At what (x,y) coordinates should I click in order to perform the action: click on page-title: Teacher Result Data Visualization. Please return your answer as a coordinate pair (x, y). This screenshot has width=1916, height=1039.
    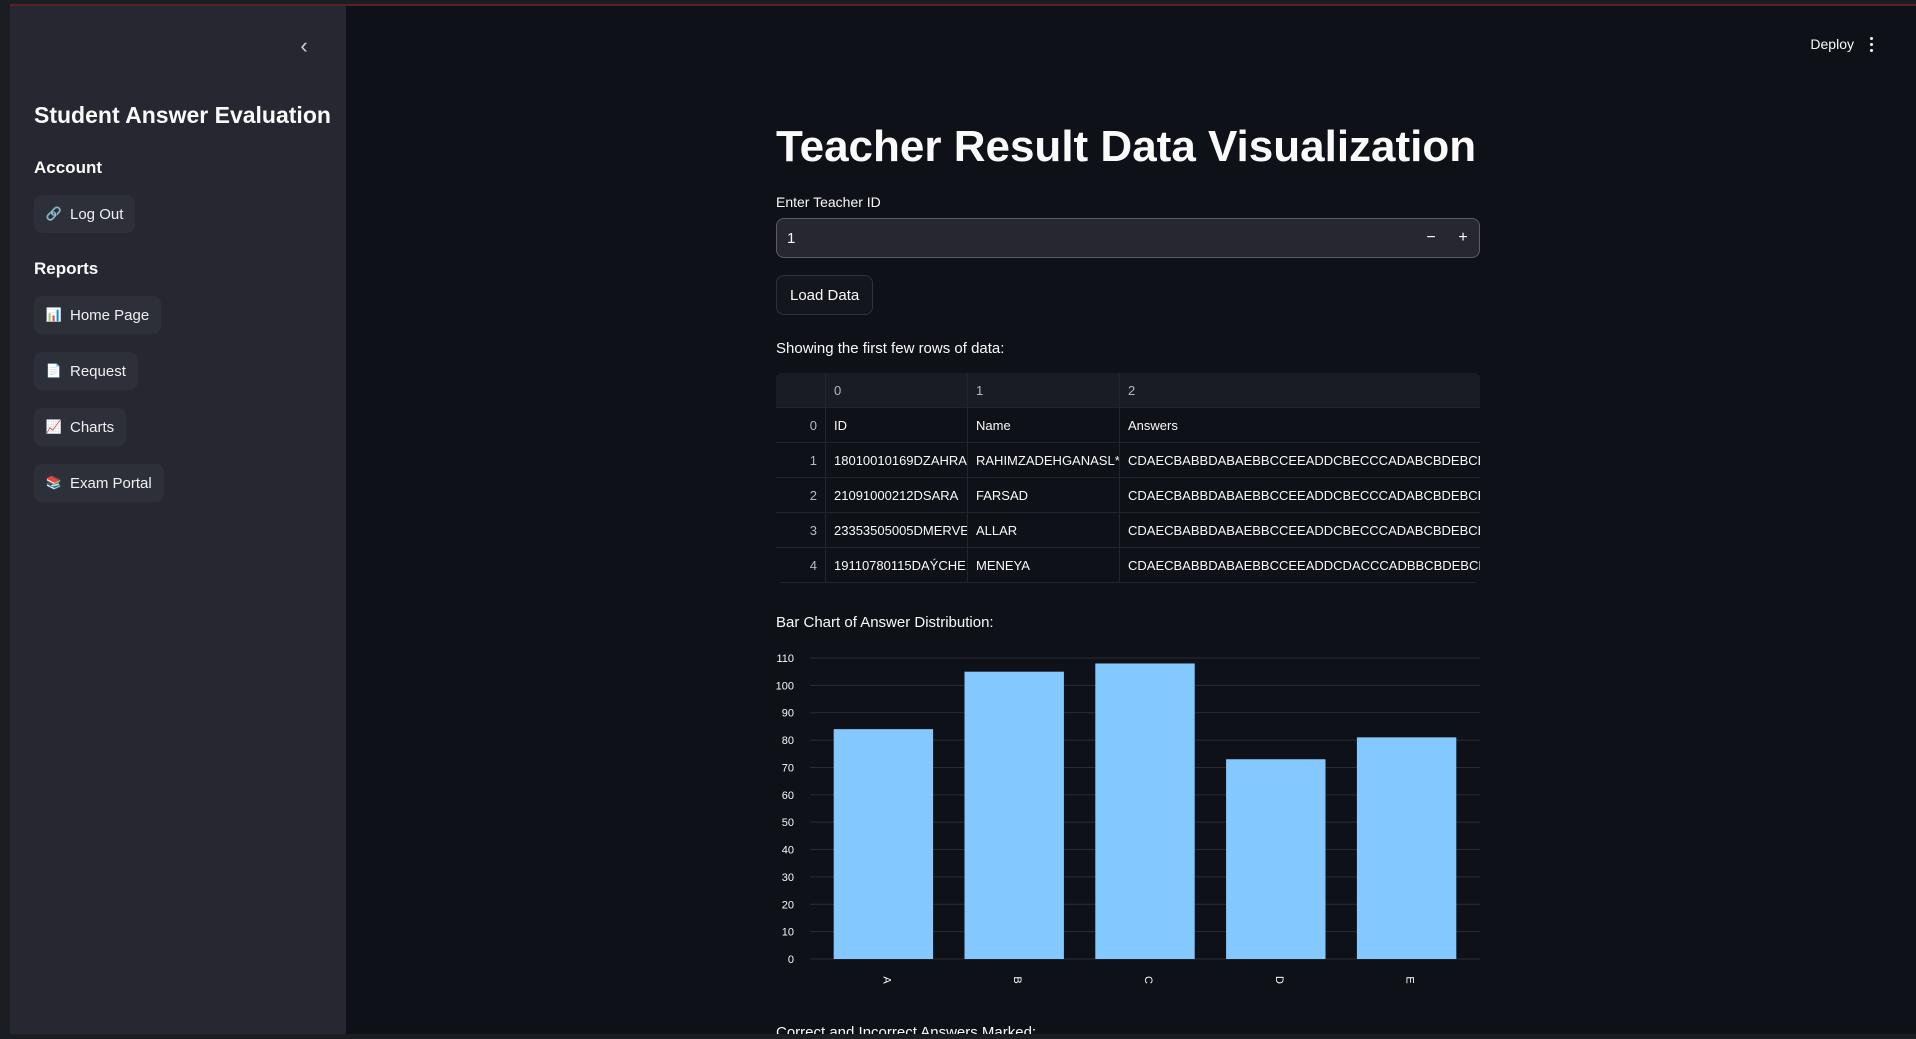
    Looking at the image, I should click on (1126, 146).